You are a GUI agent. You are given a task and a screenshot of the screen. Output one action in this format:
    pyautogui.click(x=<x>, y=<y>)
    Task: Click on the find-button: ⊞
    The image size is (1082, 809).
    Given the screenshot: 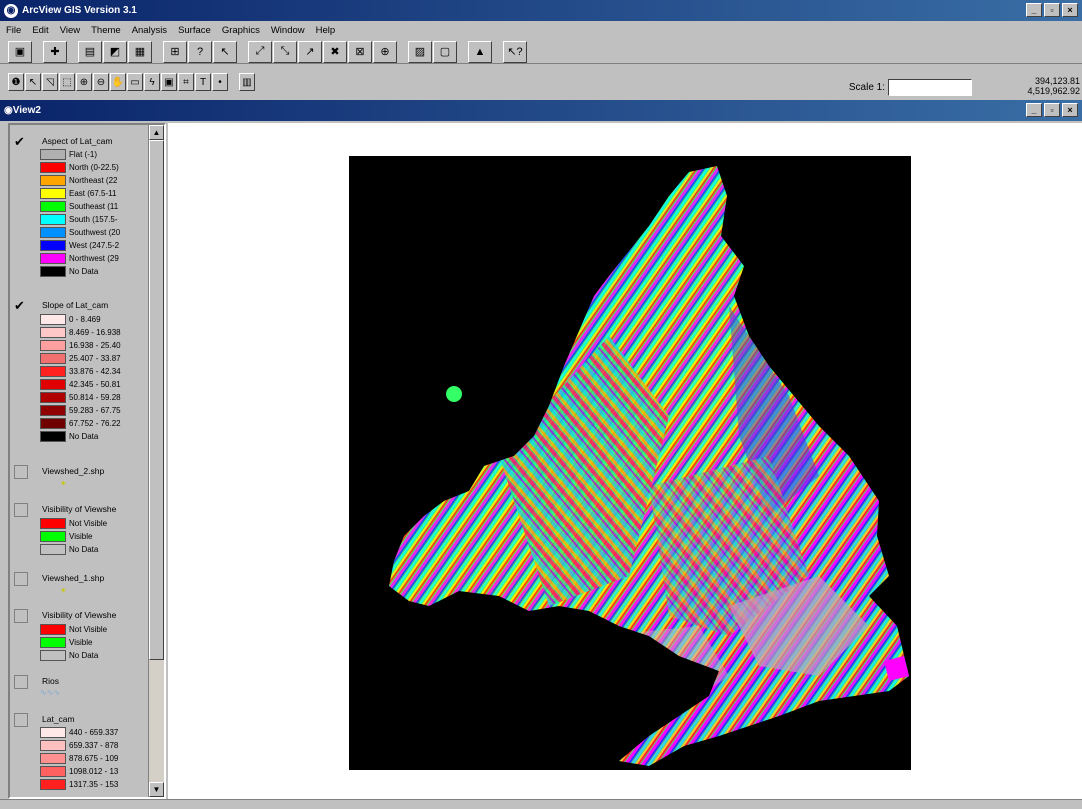 What is the action you would take?
    pyautogui.click(x=175, y=51)
    